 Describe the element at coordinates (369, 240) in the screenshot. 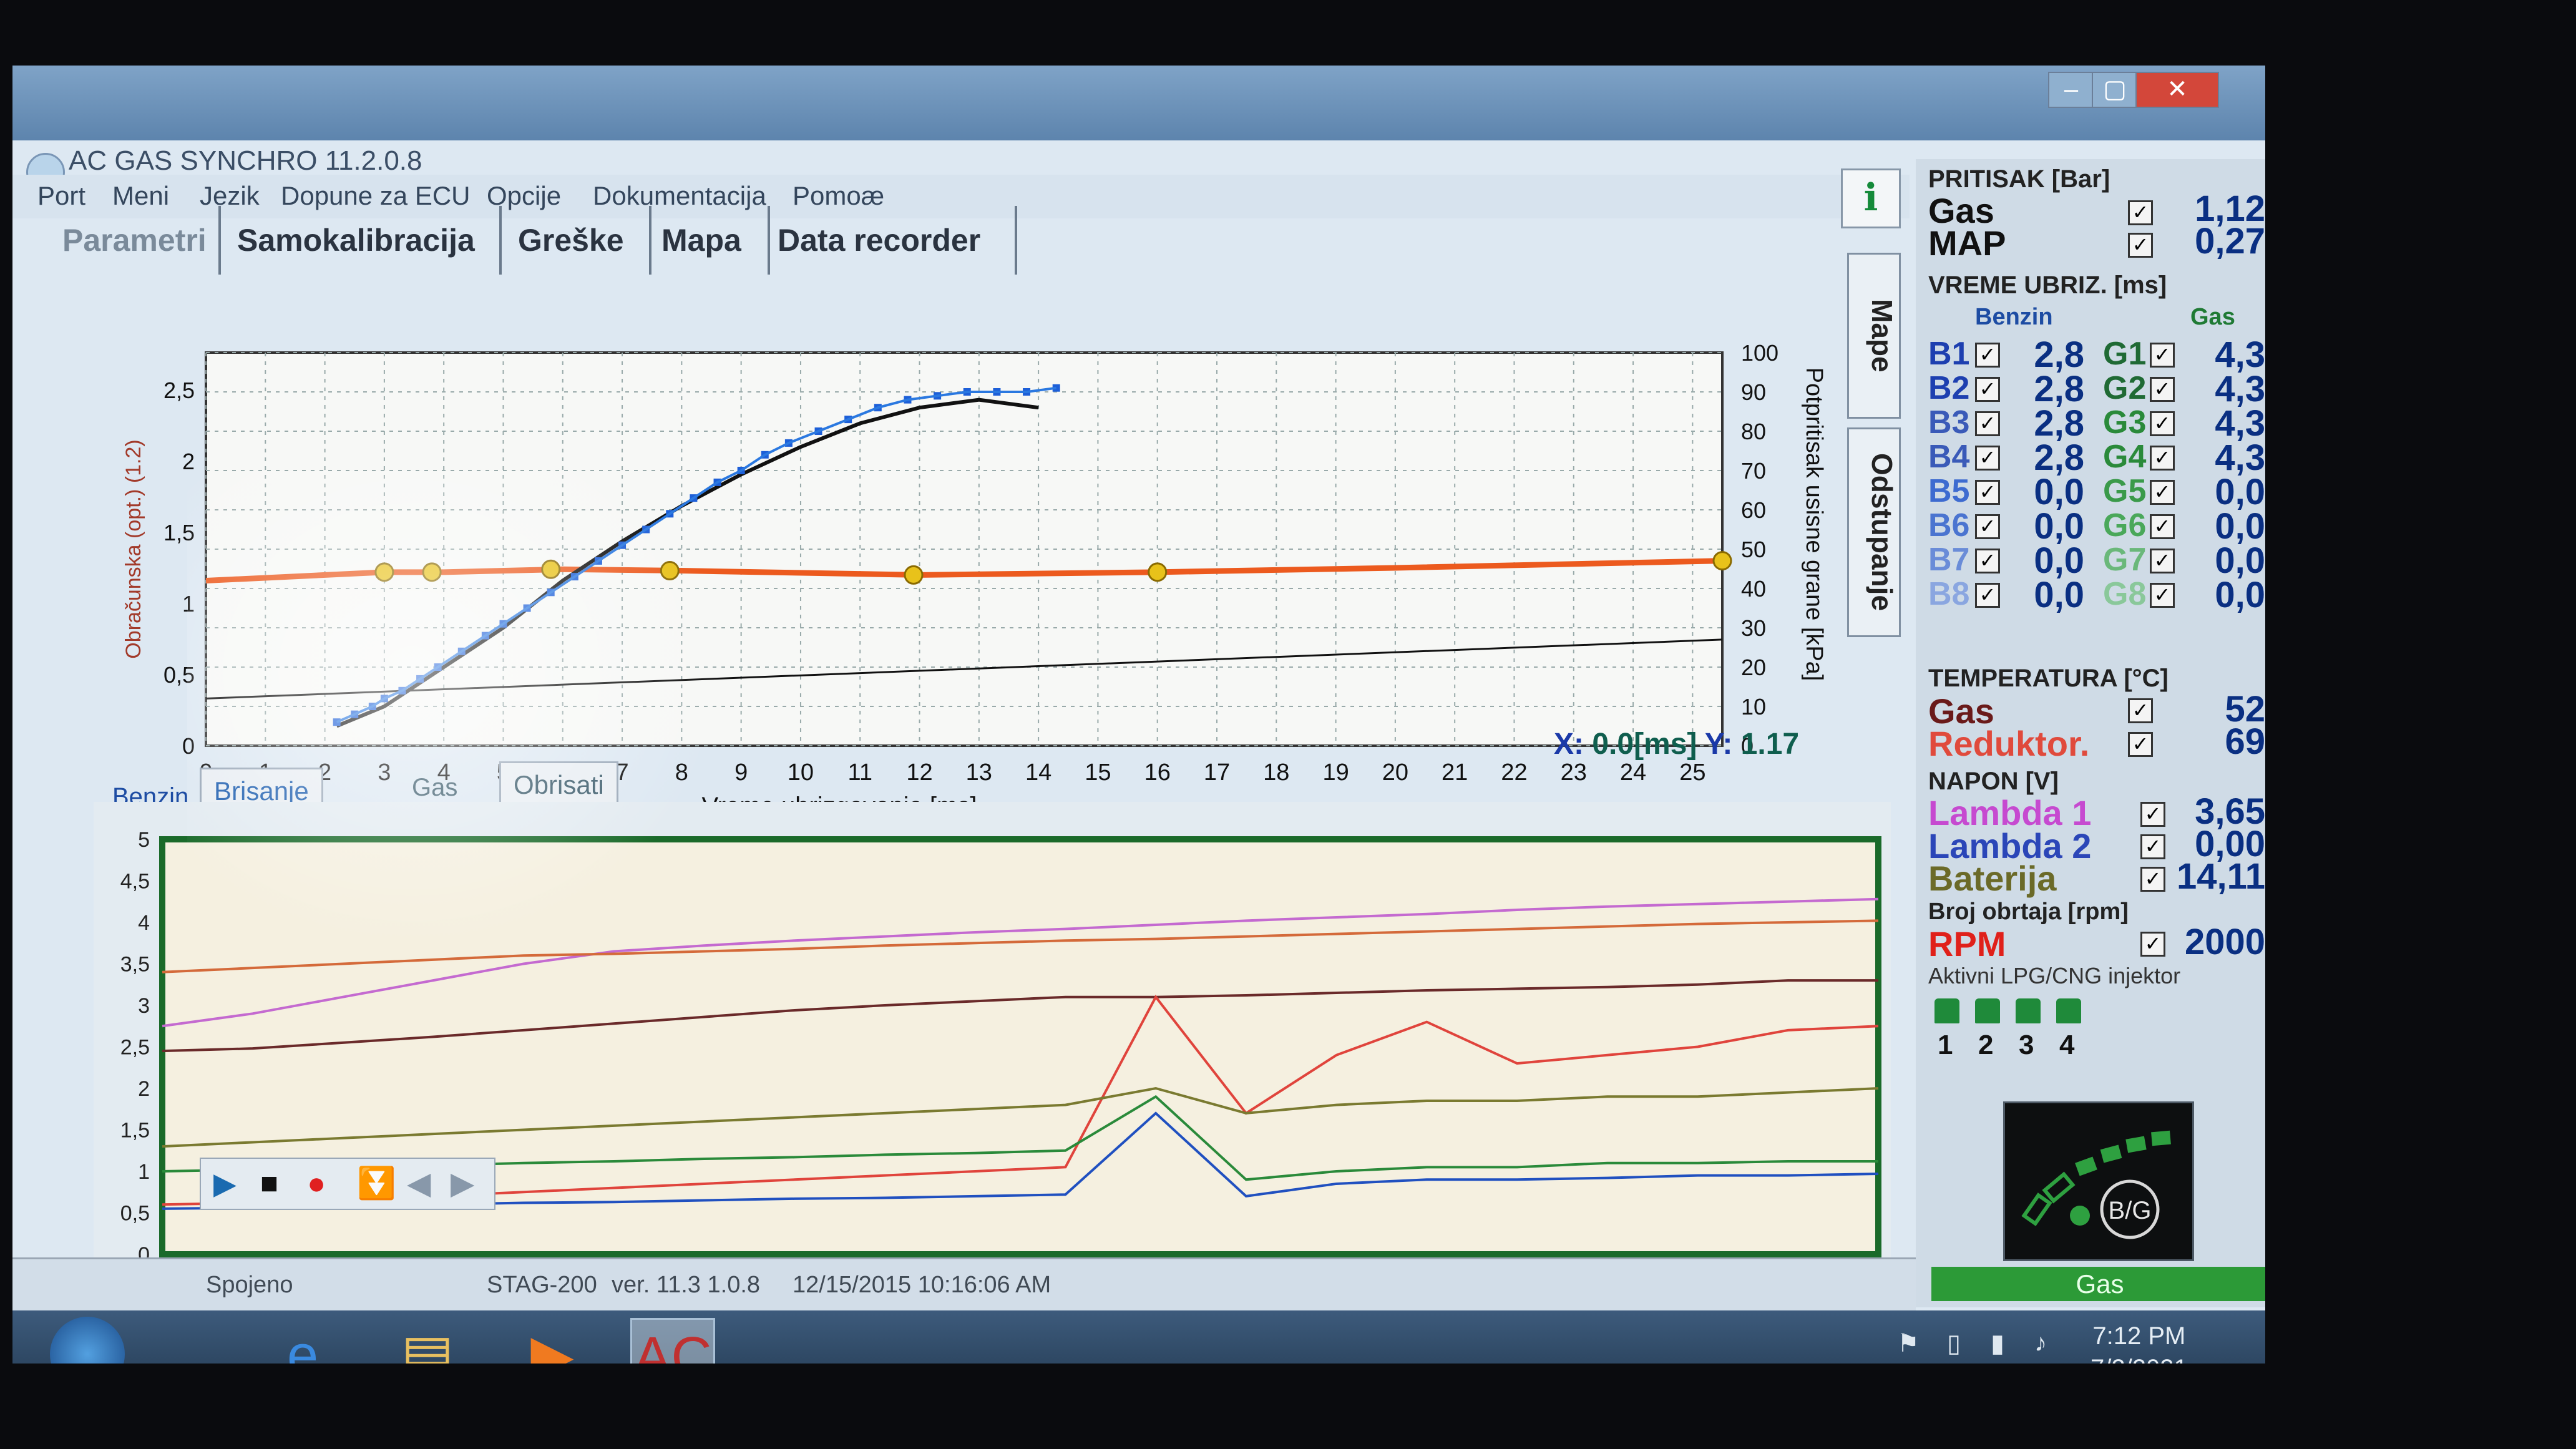

I see `tab-samokalibracija: Samokalibracija` at that location.